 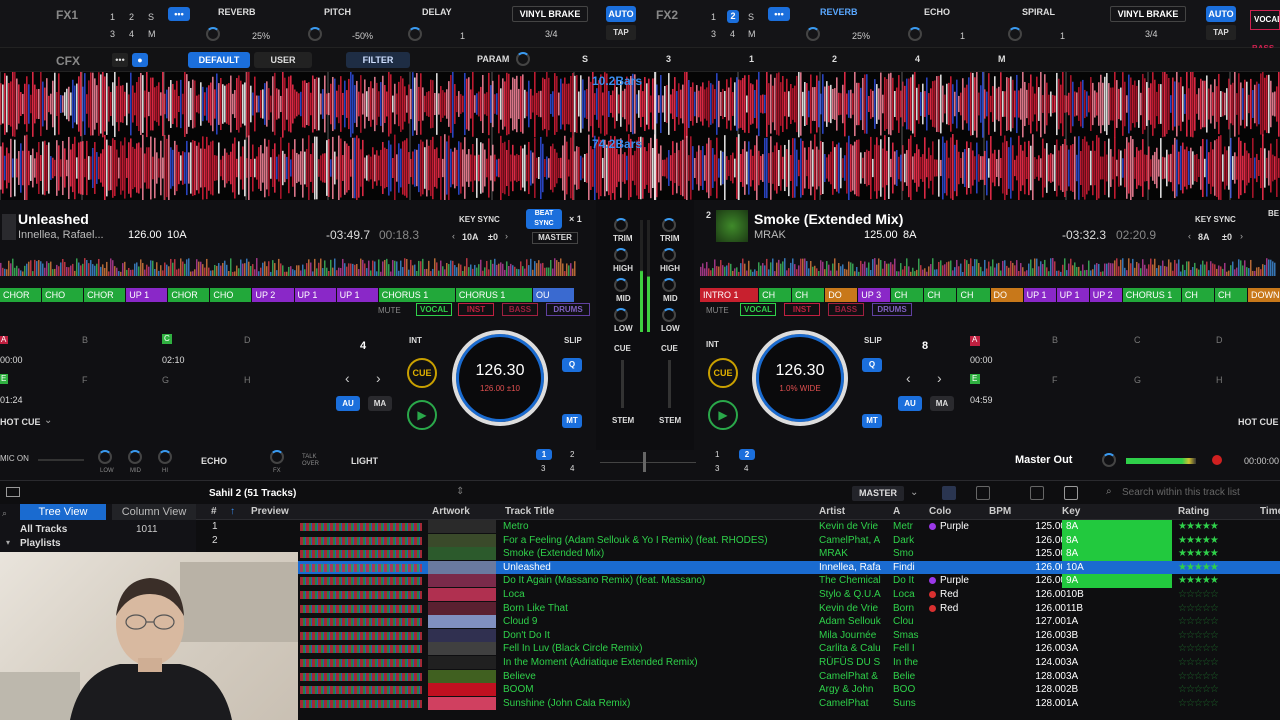 I want to click on sidebar-search-icon: ⌕, so click(x=4, y=513).